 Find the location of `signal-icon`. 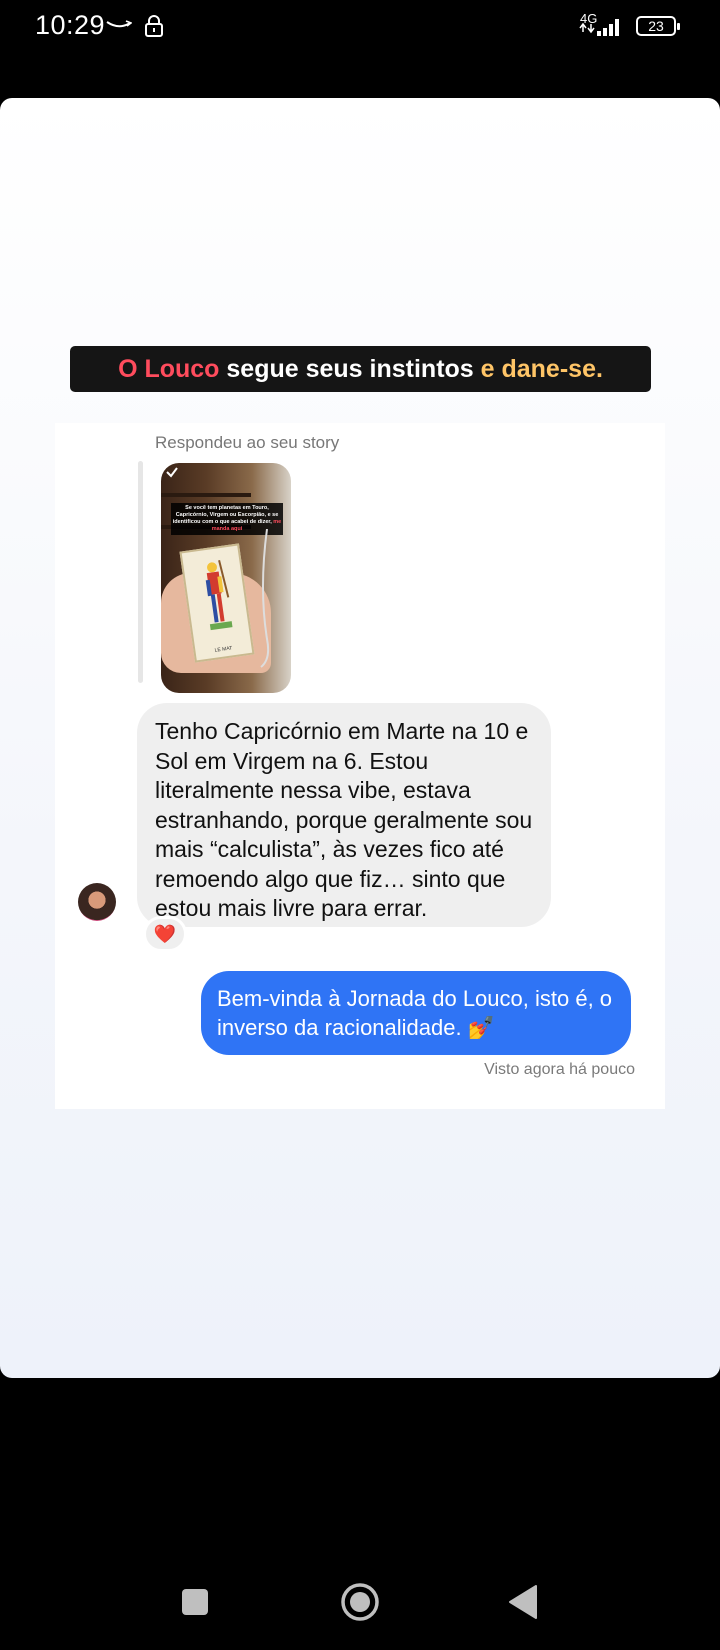

signal-icon is located at coordinates (599, 27).